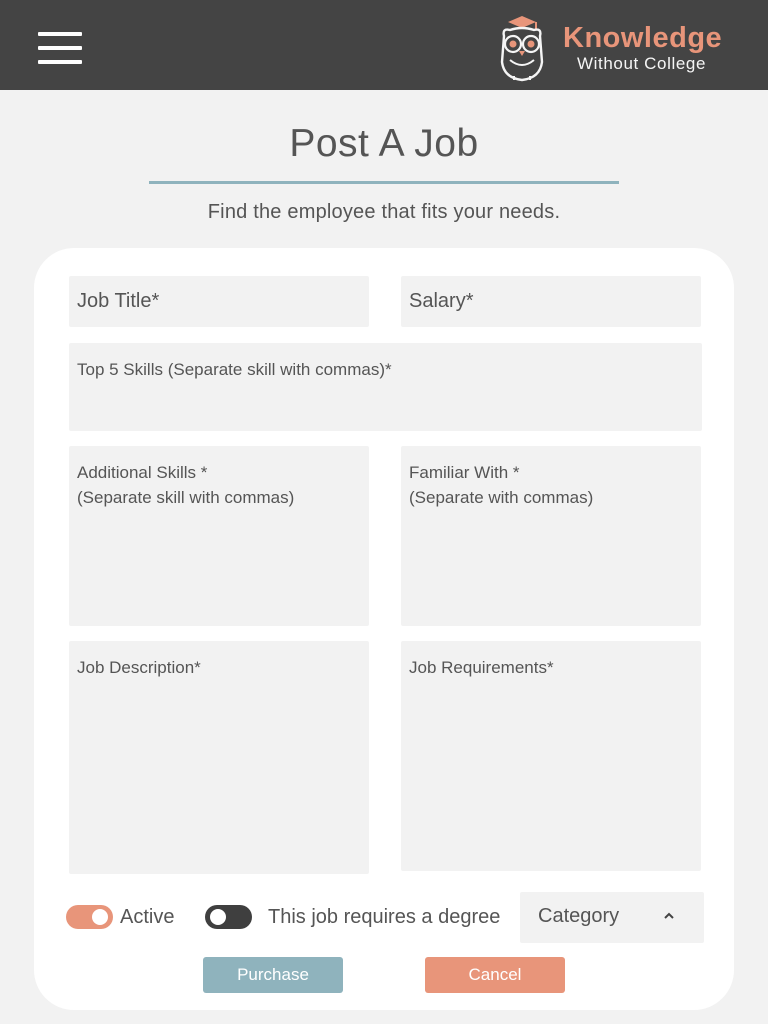 The width and height of the screenshot is (768, 1024). Describe the element at coordinates (219, 301) in the screenshot. I see `job-title-input` at that location.